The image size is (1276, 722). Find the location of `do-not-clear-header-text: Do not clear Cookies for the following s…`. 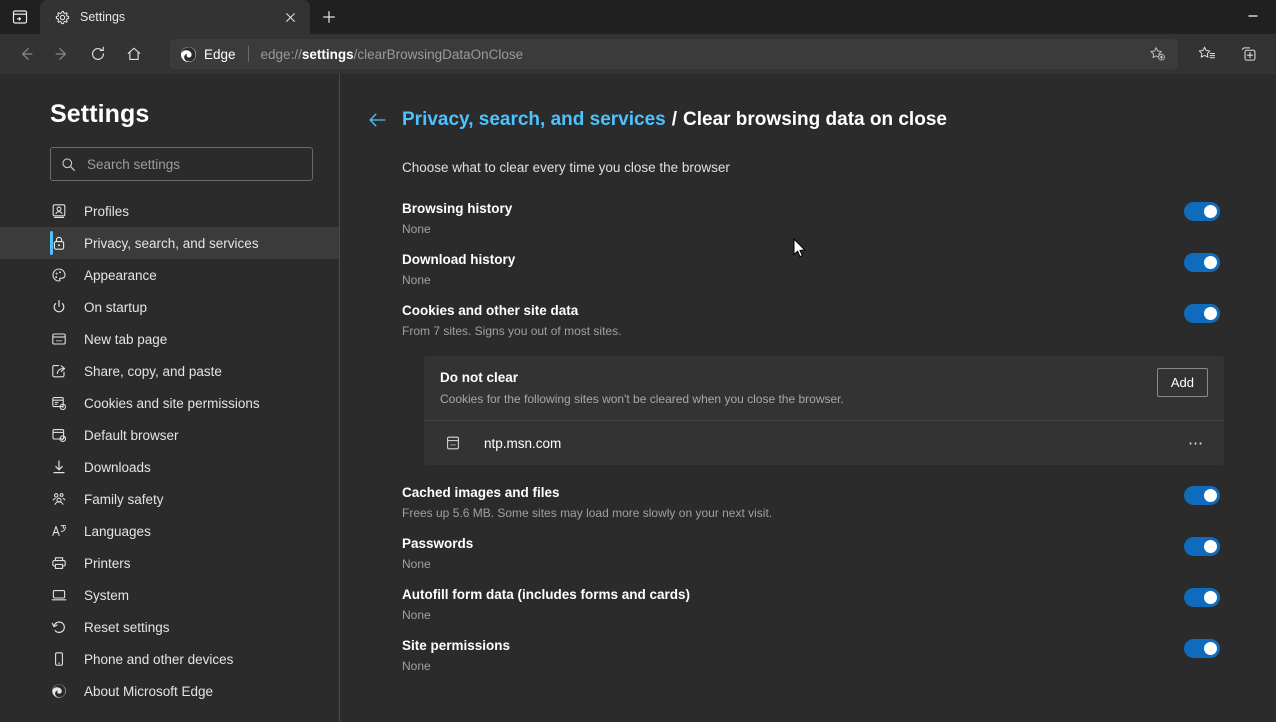

do-not-clear-header-text: Do not clear Cookies for the following s… is located at coordinates (798, 388).